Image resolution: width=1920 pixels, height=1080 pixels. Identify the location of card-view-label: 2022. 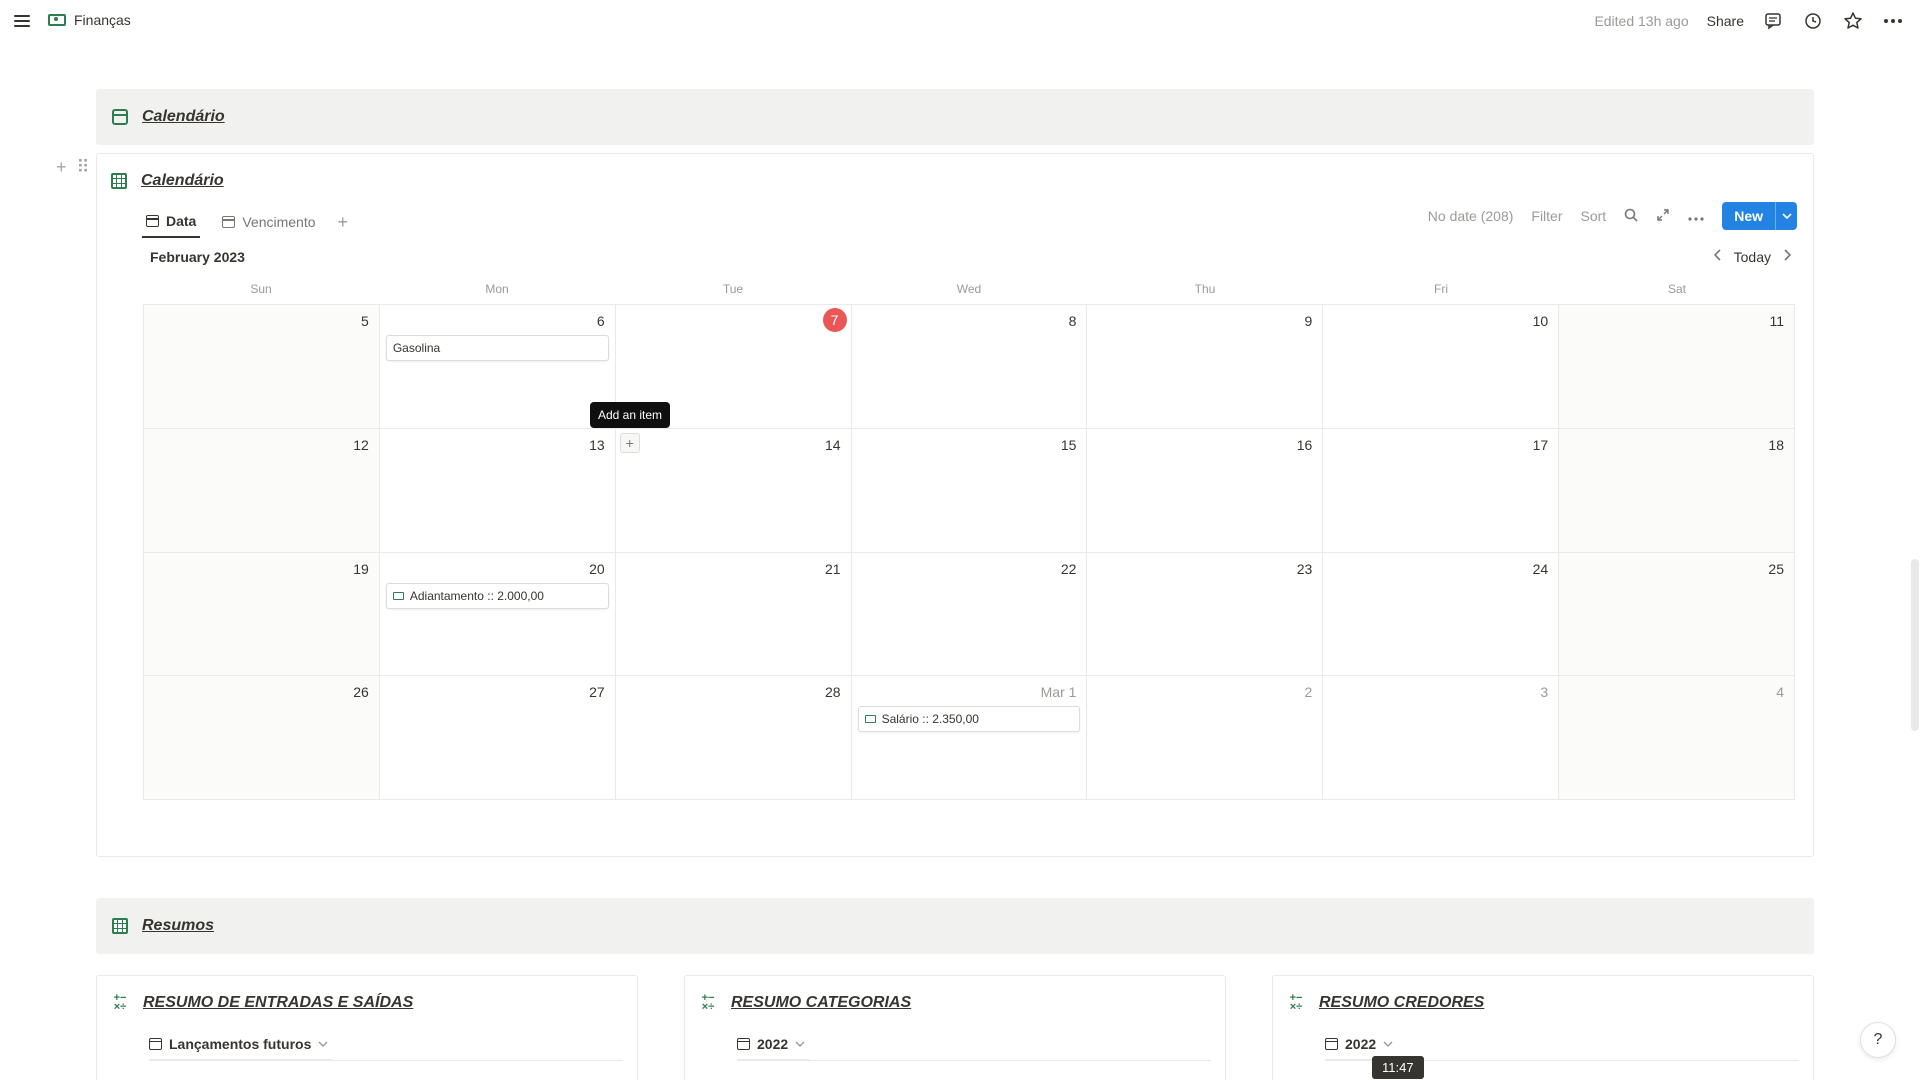
(773, 1043).